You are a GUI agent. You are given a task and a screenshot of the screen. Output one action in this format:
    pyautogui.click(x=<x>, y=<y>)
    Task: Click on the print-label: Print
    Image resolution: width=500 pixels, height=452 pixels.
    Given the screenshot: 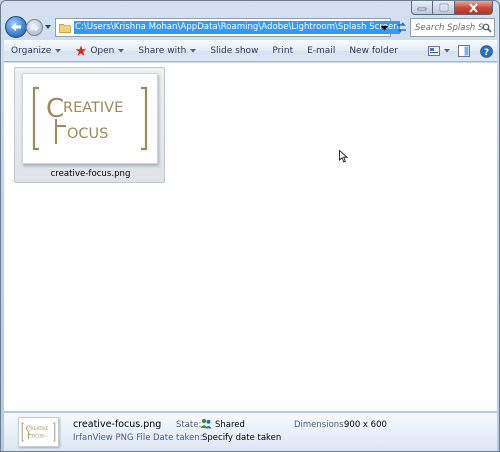 What is the action you would take?
    pyautogui.click(x=283, y=51)
    